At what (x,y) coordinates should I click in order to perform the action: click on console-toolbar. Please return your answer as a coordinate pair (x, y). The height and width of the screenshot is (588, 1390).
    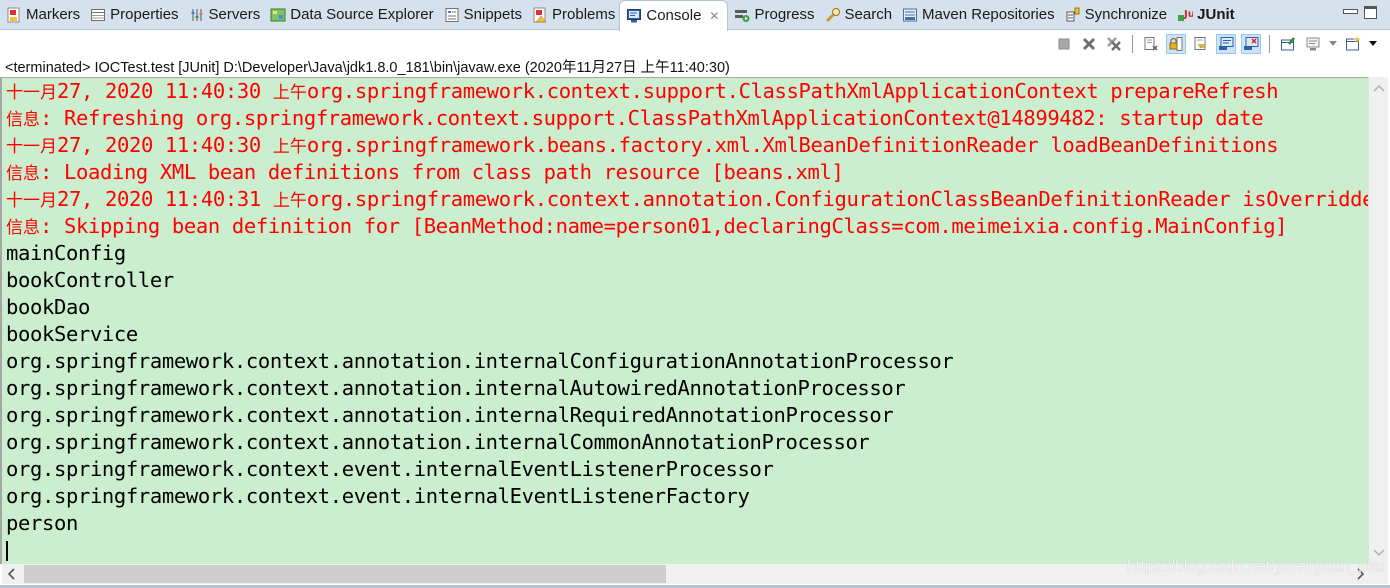
    Looking at the image, I should click on (1216, 44).